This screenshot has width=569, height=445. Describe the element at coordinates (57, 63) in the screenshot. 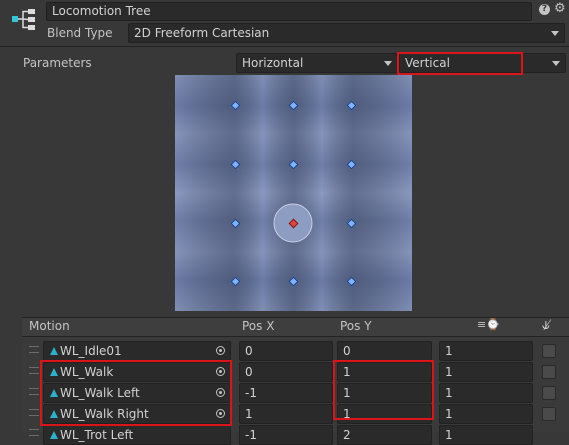

I see `parameters-label: Parameters` at that location.